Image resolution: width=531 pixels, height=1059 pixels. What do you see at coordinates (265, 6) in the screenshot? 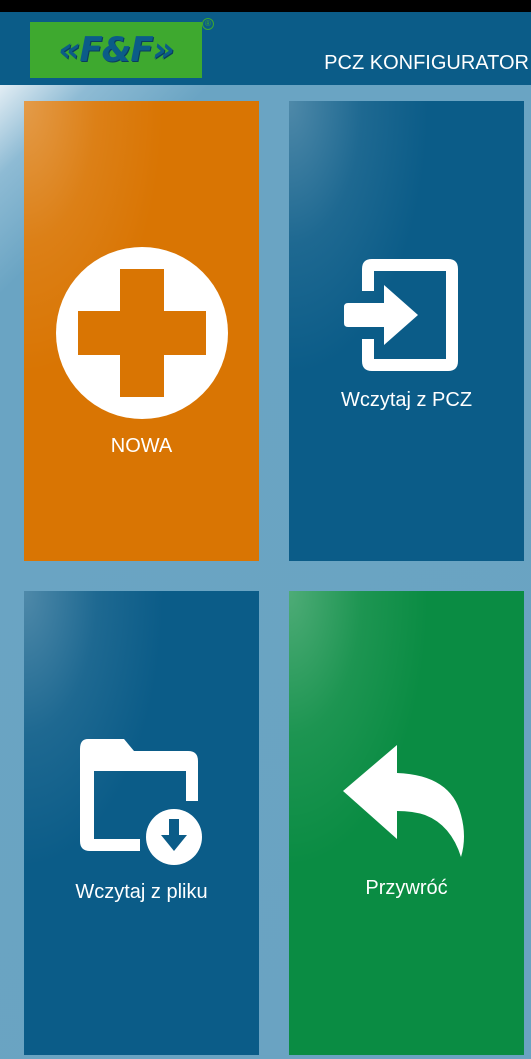
I see `status-bar` at bounding box center [265, 6].